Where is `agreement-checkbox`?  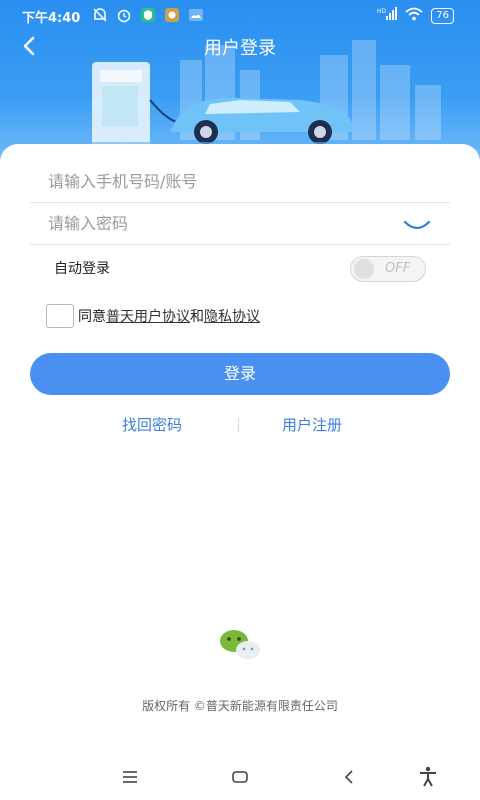 agreement-checkbox is located at coordinates (60, 316).